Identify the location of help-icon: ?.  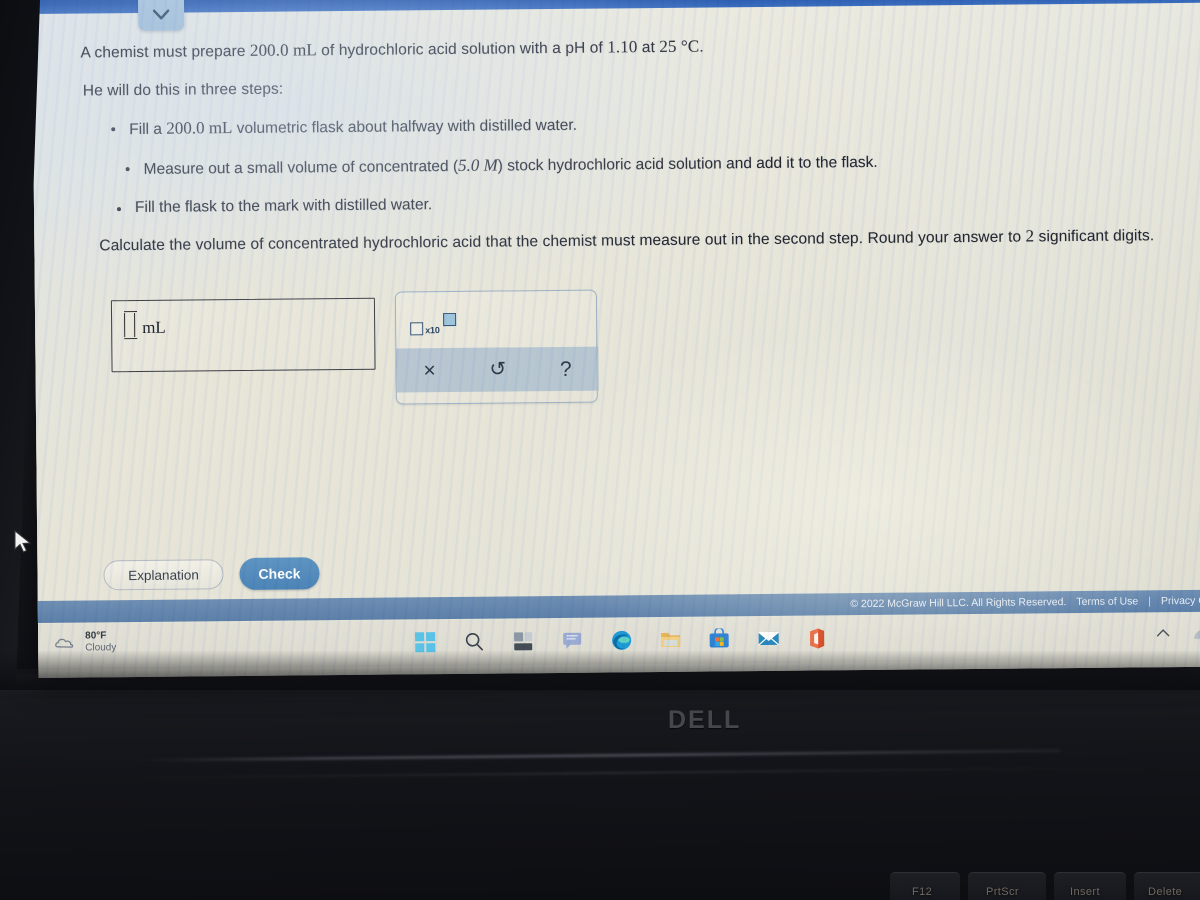
(566, 368).